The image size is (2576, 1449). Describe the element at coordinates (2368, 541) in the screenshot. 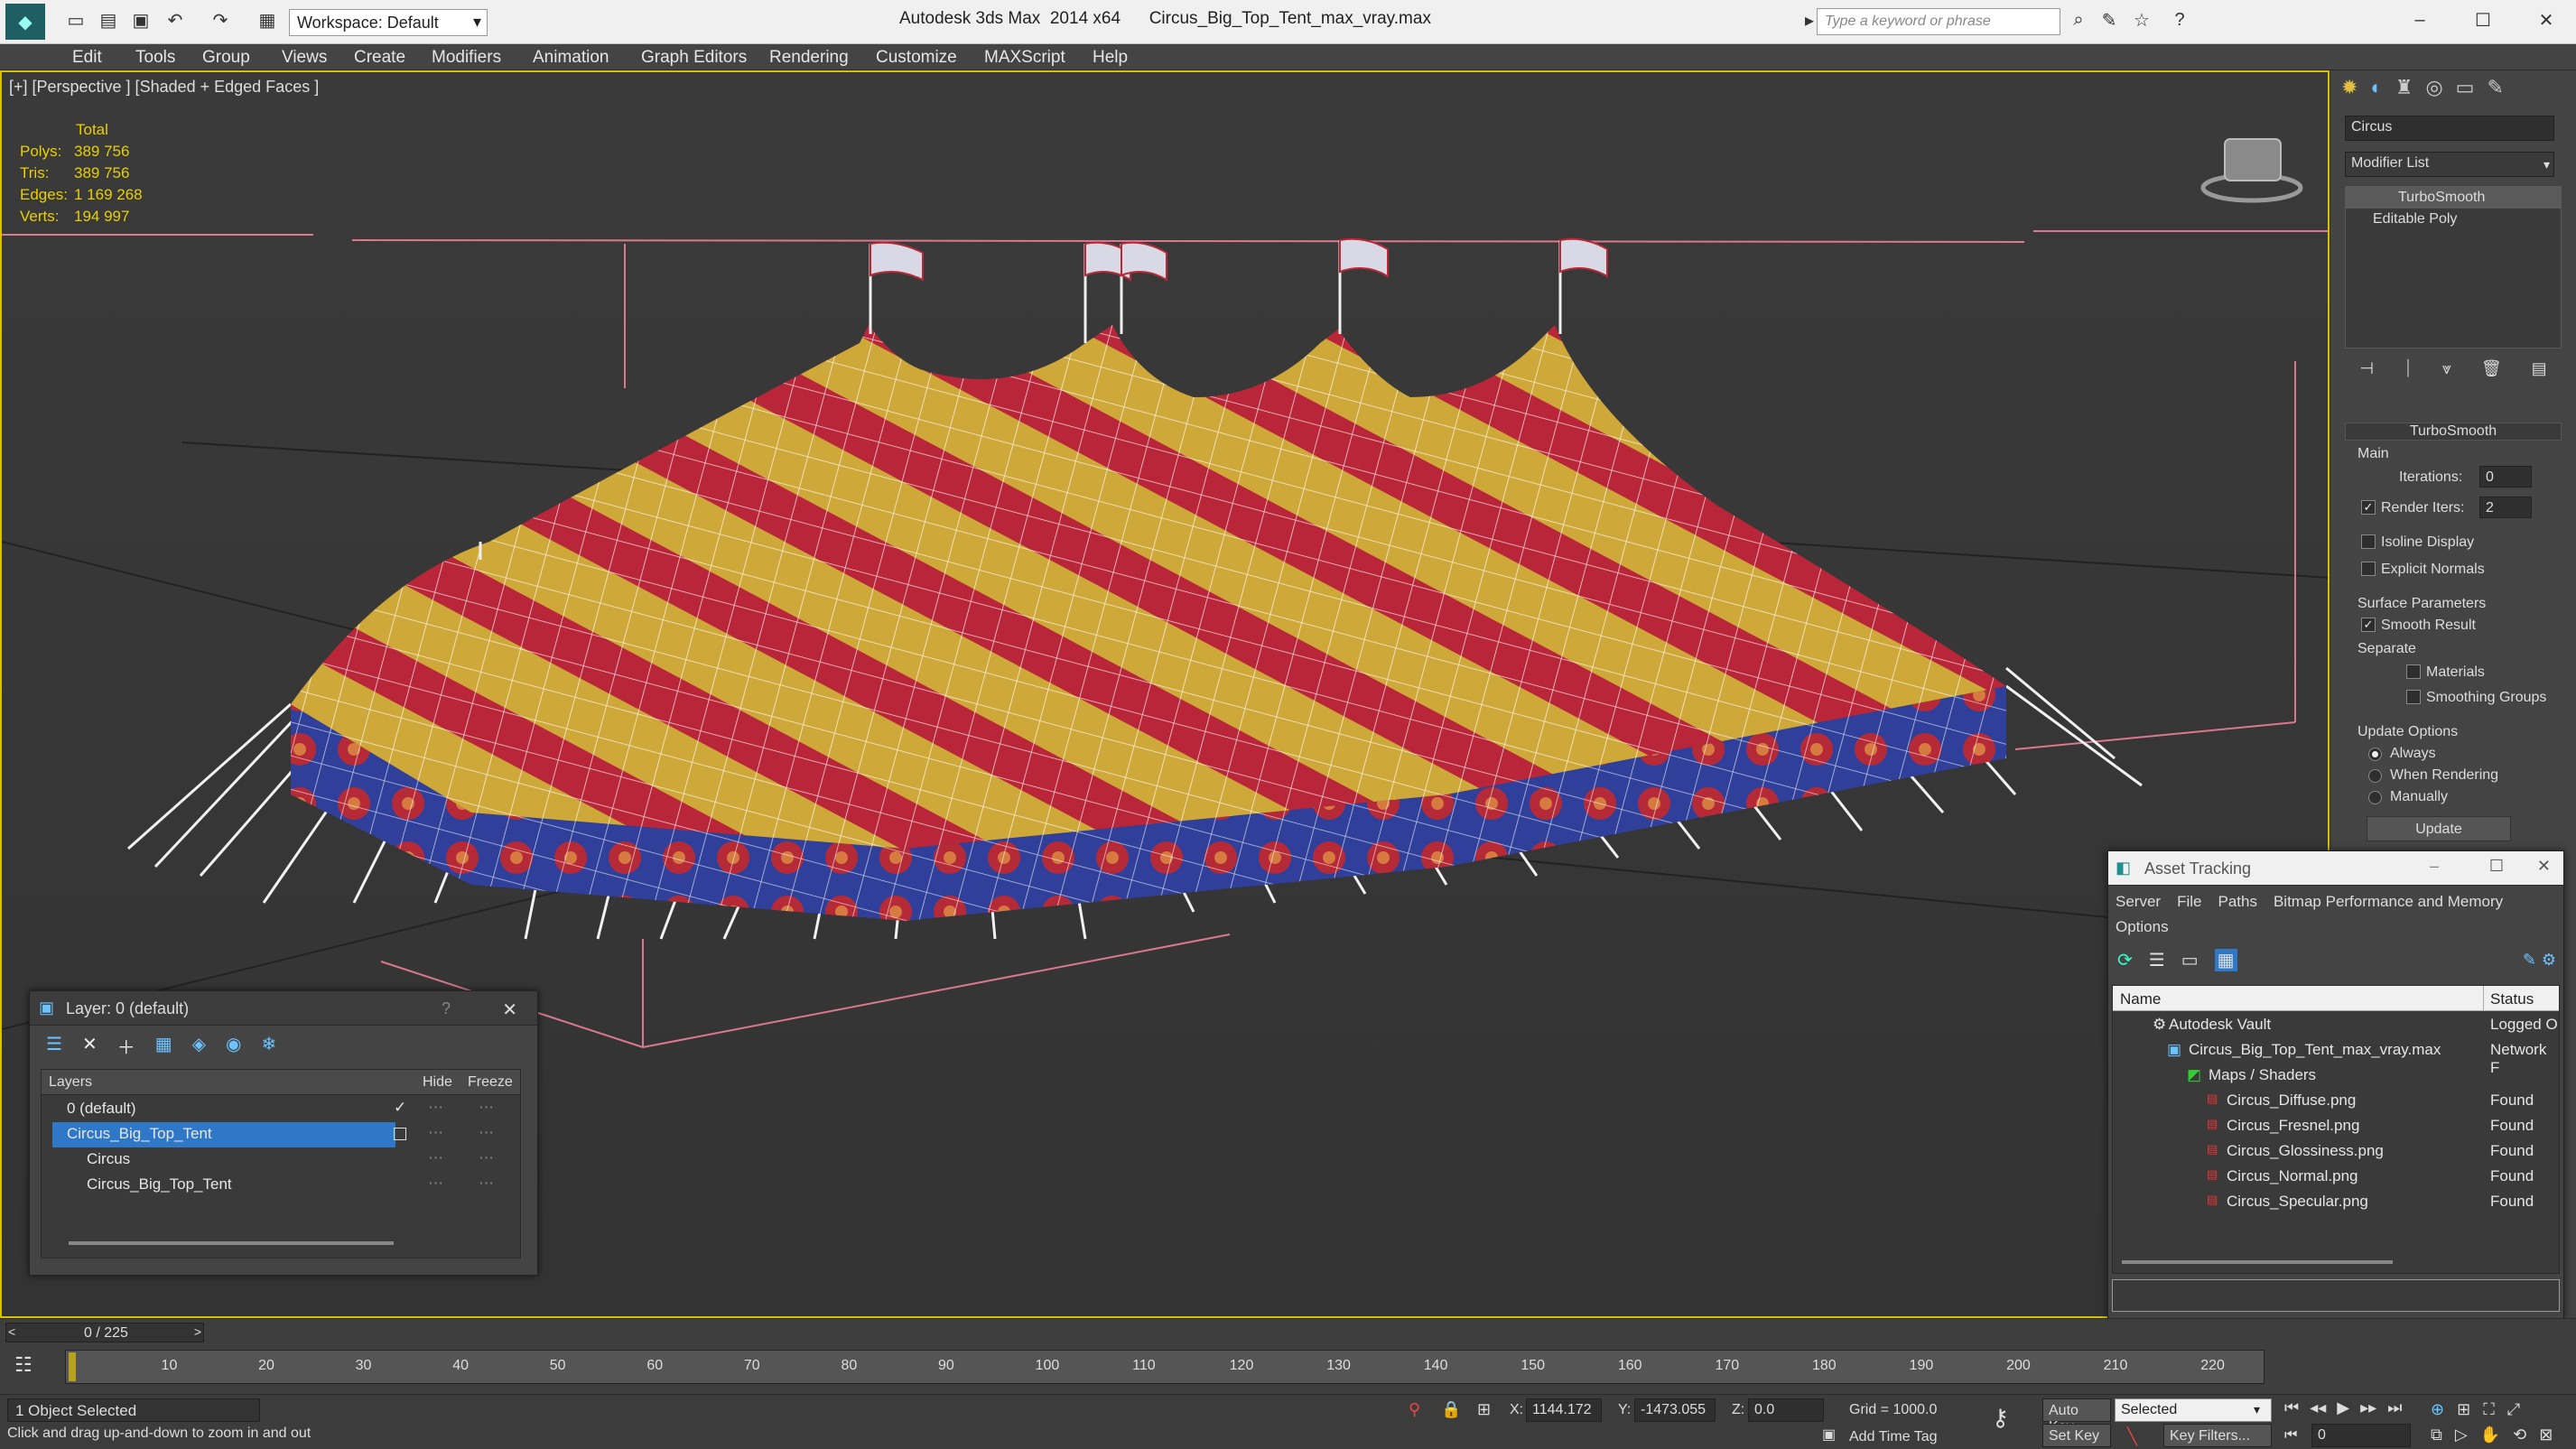

I see `isoline-checkbox` at that location.